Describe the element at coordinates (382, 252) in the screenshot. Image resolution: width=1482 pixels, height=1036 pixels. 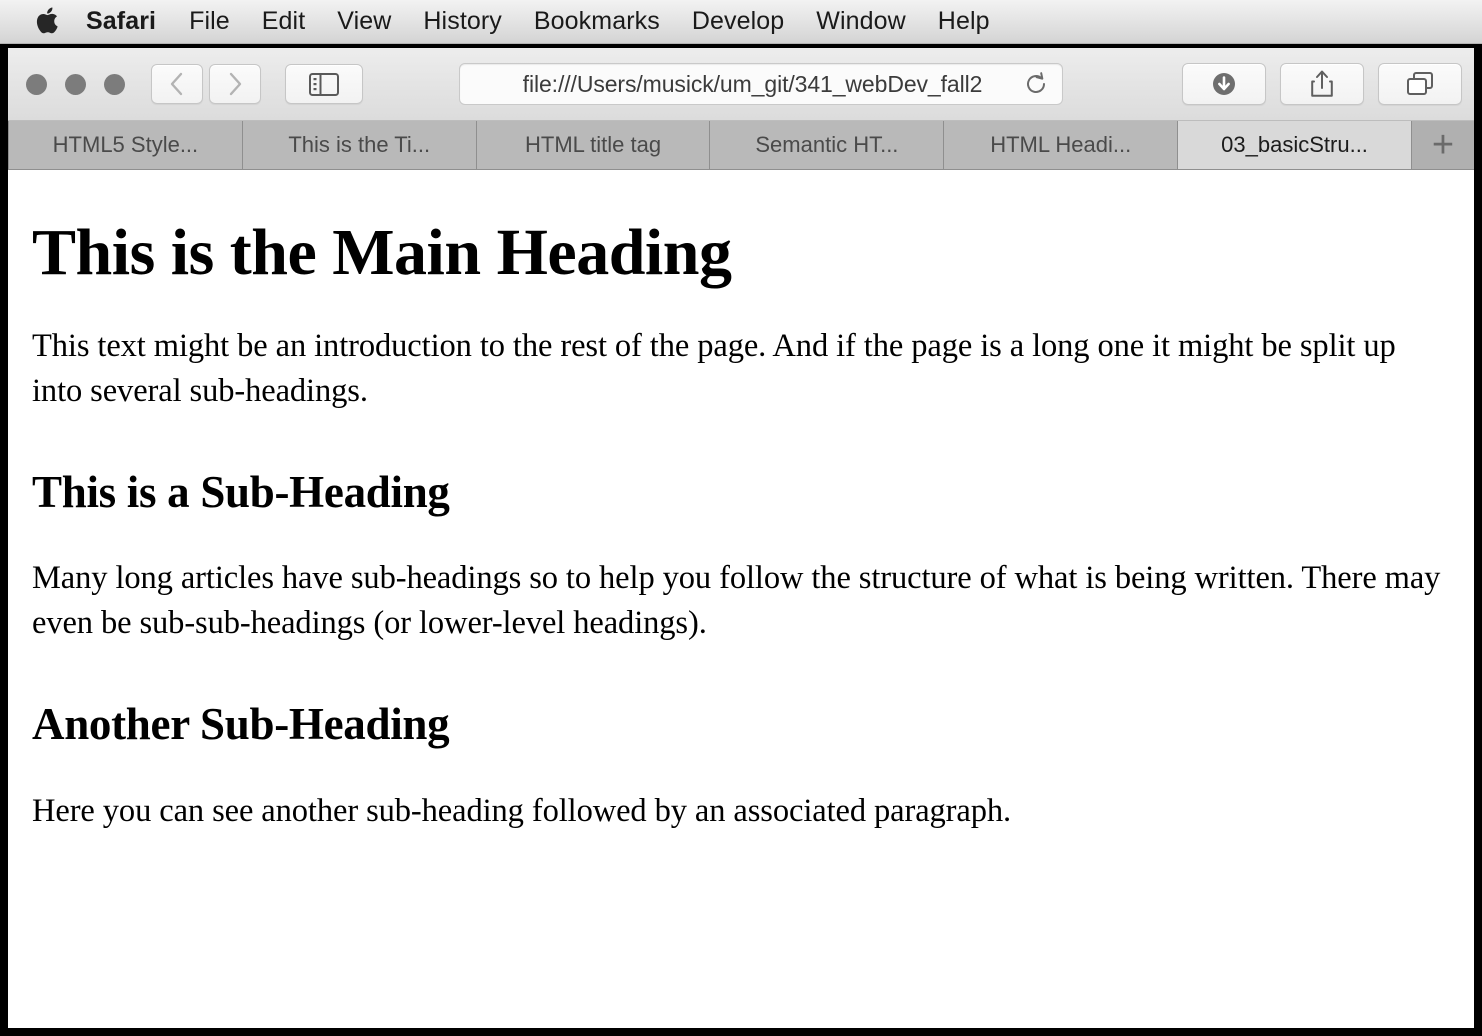
I see `page-title: This is the Main Heading` at that location.